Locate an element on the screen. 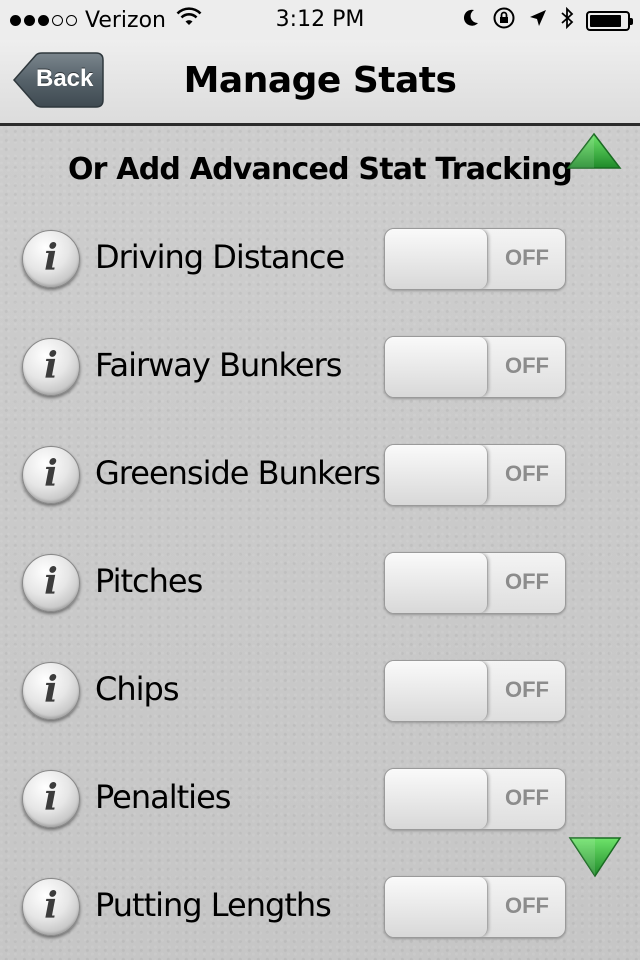  stat-row: i Putting Lengths OFF is located at coordinates (320, 908).